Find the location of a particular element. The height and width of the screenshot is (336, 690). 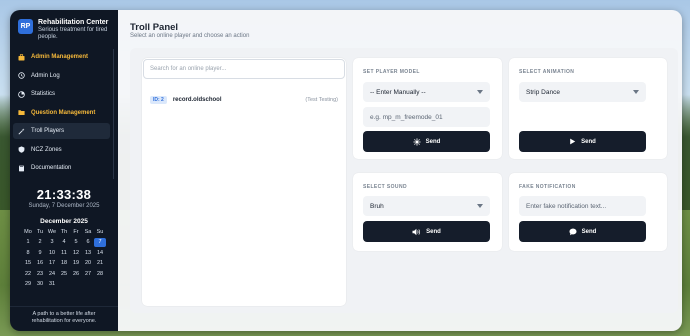

calendar-day: 17 is located at coordinates (52, 263).